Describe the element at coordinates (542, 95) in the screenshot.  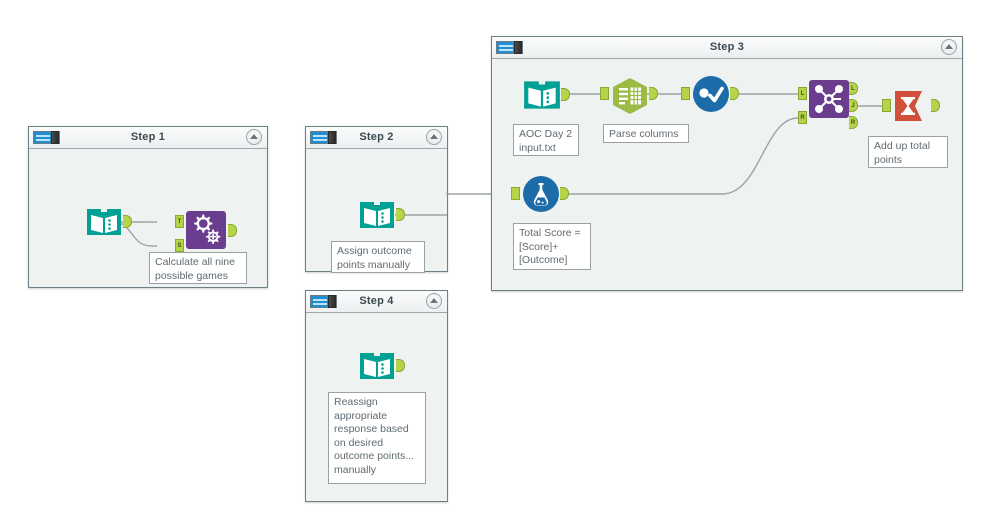
I see `input-data-tool-icon` at that location.